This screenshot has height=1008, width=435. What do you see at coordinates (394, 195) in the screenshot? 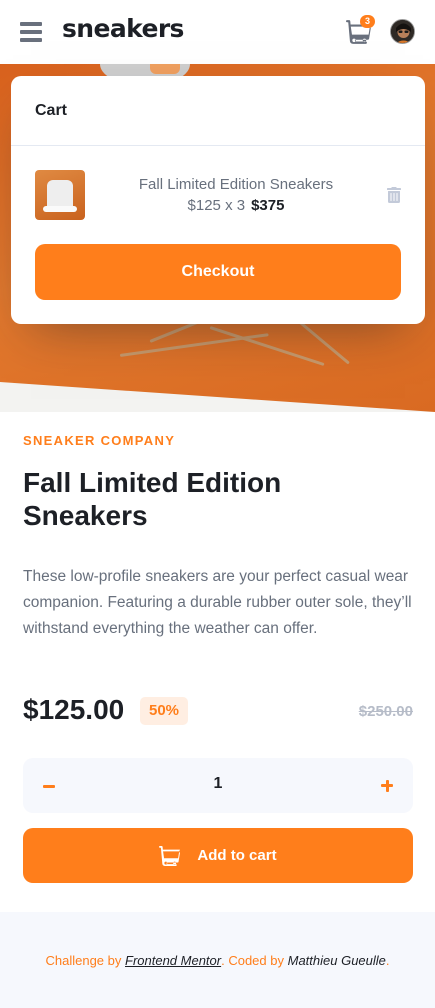
I see `trash-icon` at bounding box center [394, 195].